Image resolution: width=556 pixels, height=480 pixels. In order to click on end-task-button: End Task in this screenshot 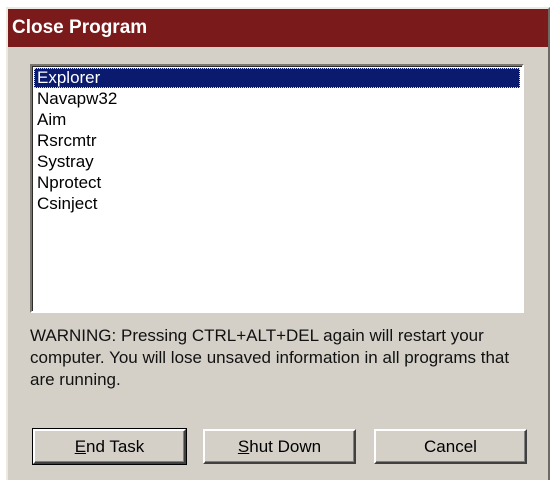, I will do `click(109, 446)`.